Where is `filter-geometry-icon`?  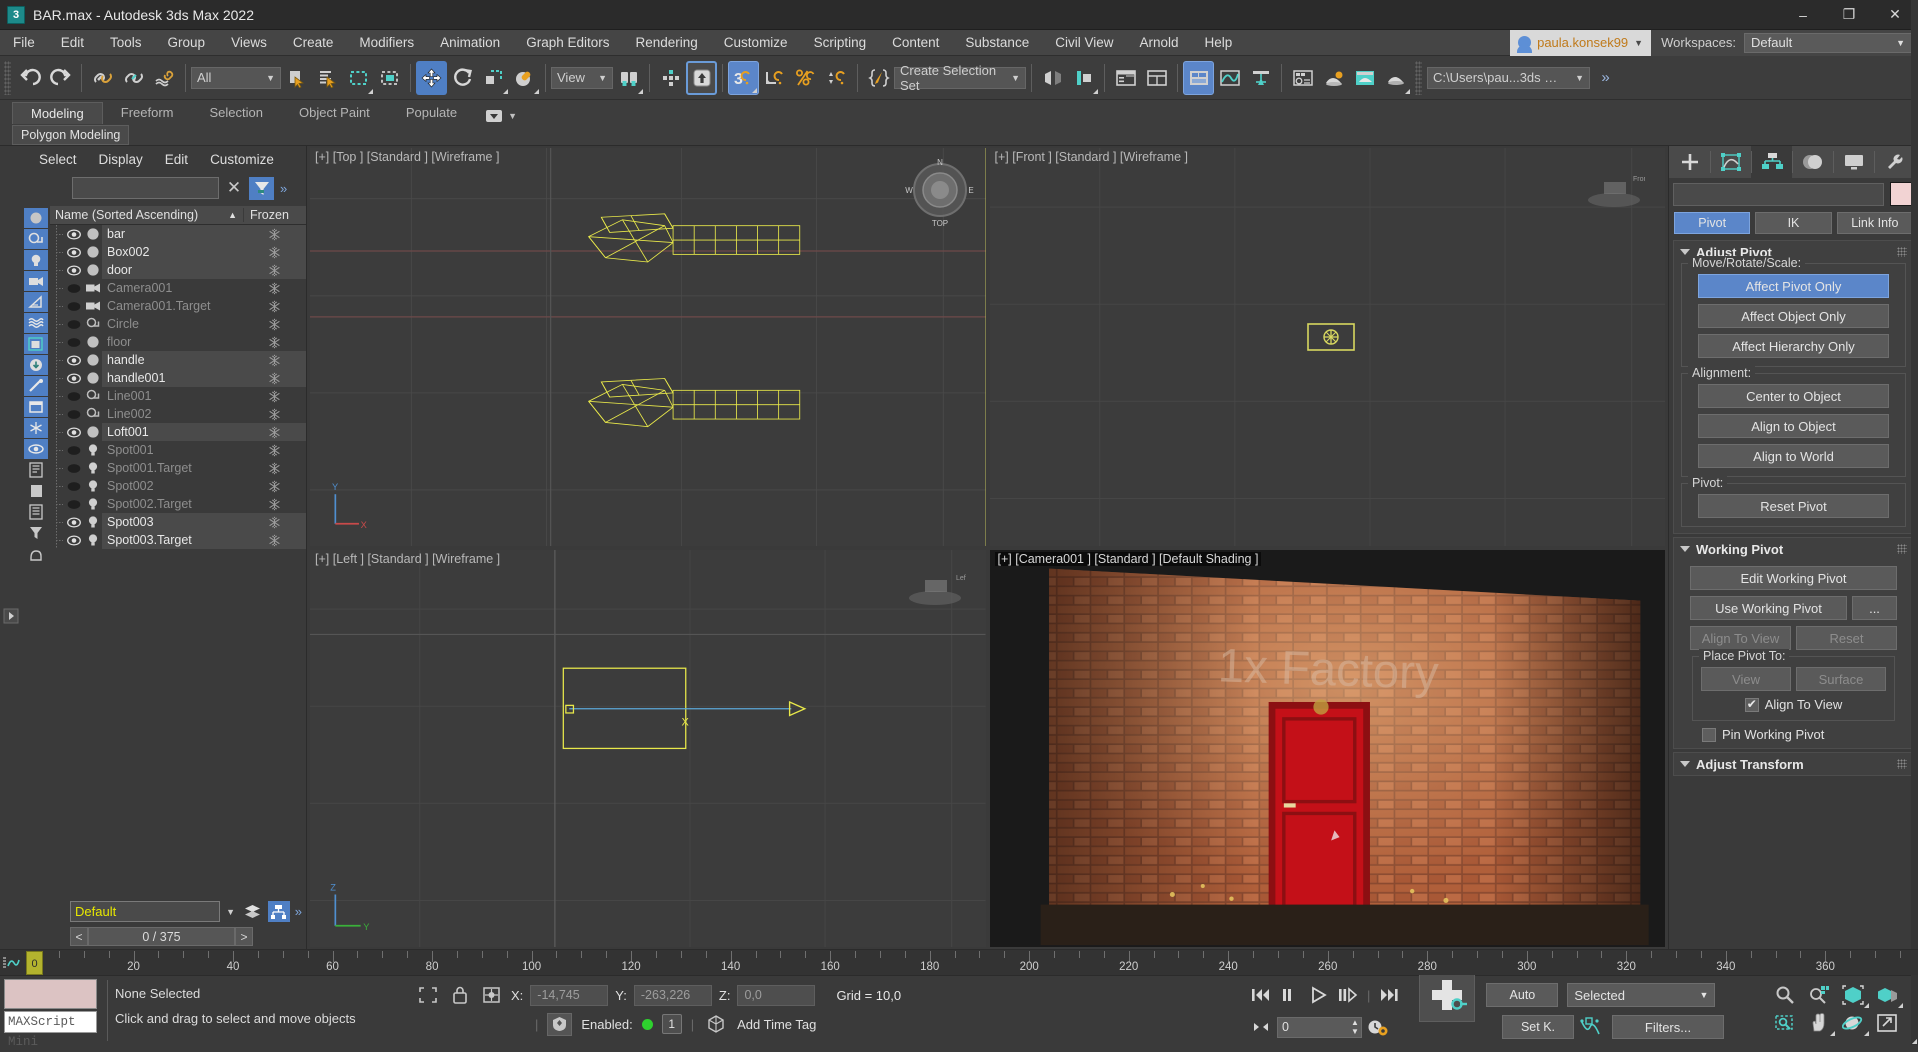
filter-geometry-icon is located at coordinates (36, 218).